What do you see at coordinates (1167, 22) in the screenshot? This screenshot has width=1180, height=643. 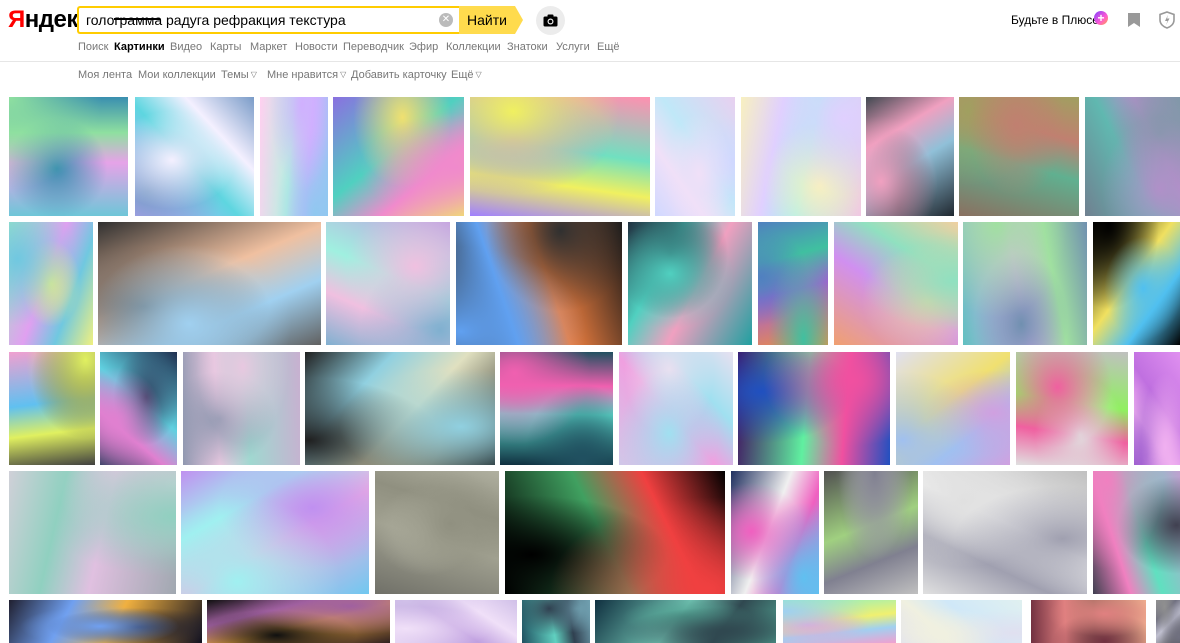 I see `shield-icon` at bounding box center [1167, 22].